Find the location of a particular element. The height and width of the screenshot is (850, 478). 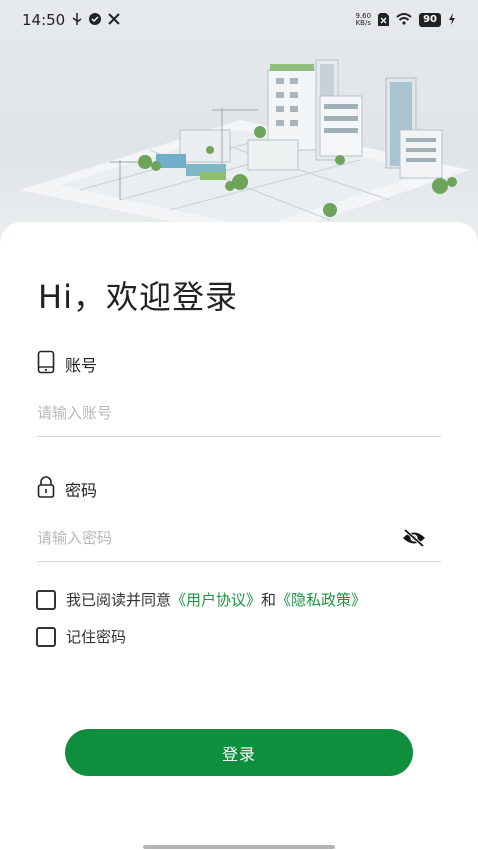

home-indicator is located at coordinates (239, 847).